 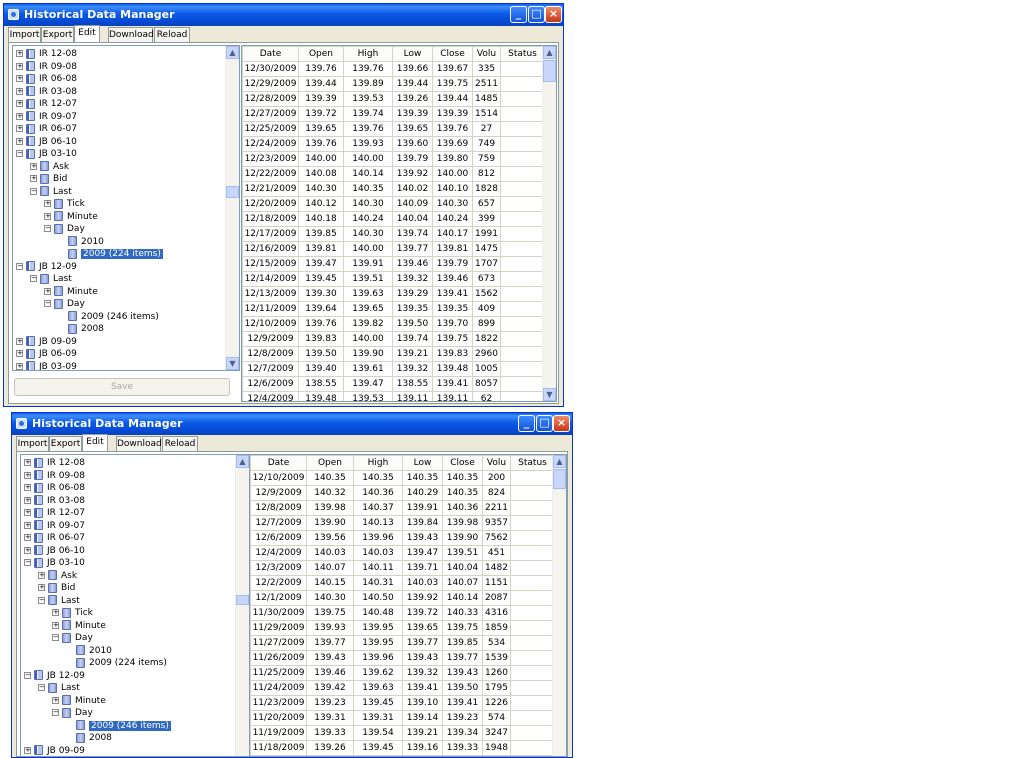 What do you see at coordinates (462, 538) in the screenshot?
I see `cell-close: 139.90` at bounding box center [462, 538].